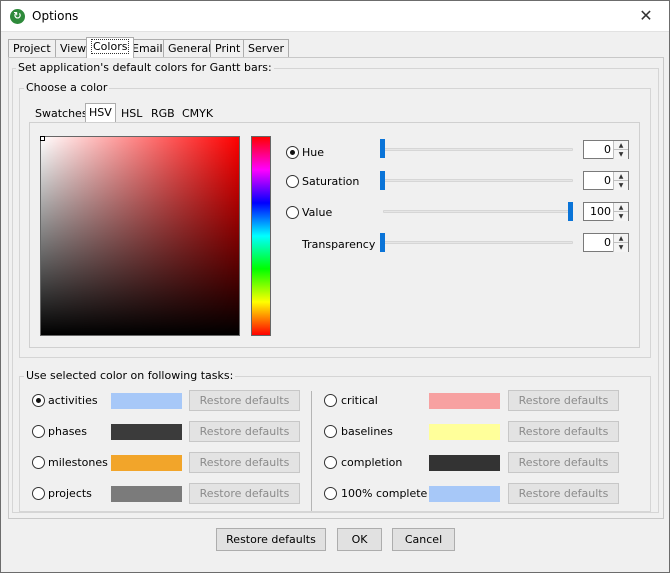 Image resolution: width=670 pixels, height=573 pixels. I want to click on tab-label: Colors, so click(110, 46).